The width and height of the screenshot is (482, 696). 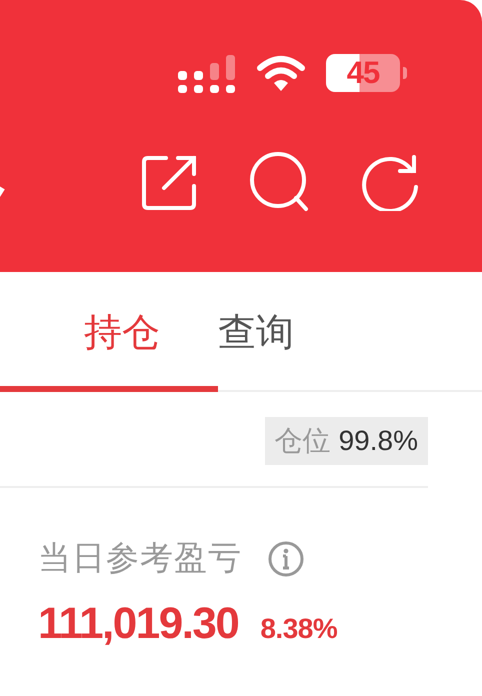 I want to click on tab: 查询, so click(x=350, y=332).